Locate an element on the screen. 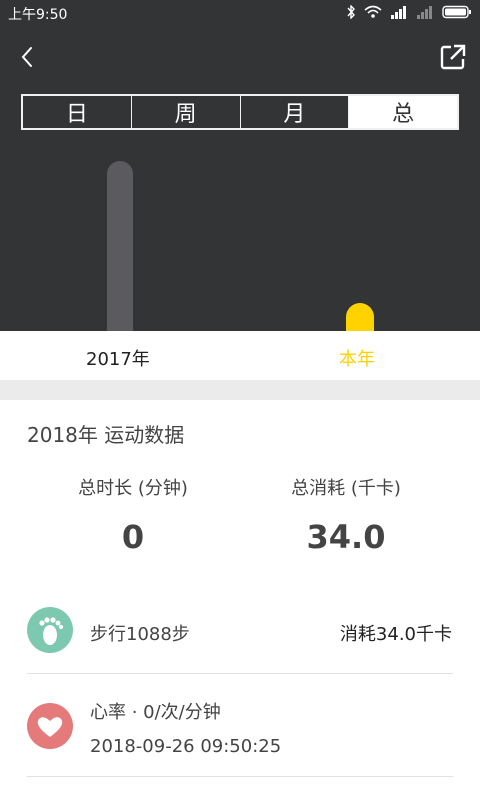 This screenshot has width=480, height=800. battery-icon is located at coordinates (456, 12).